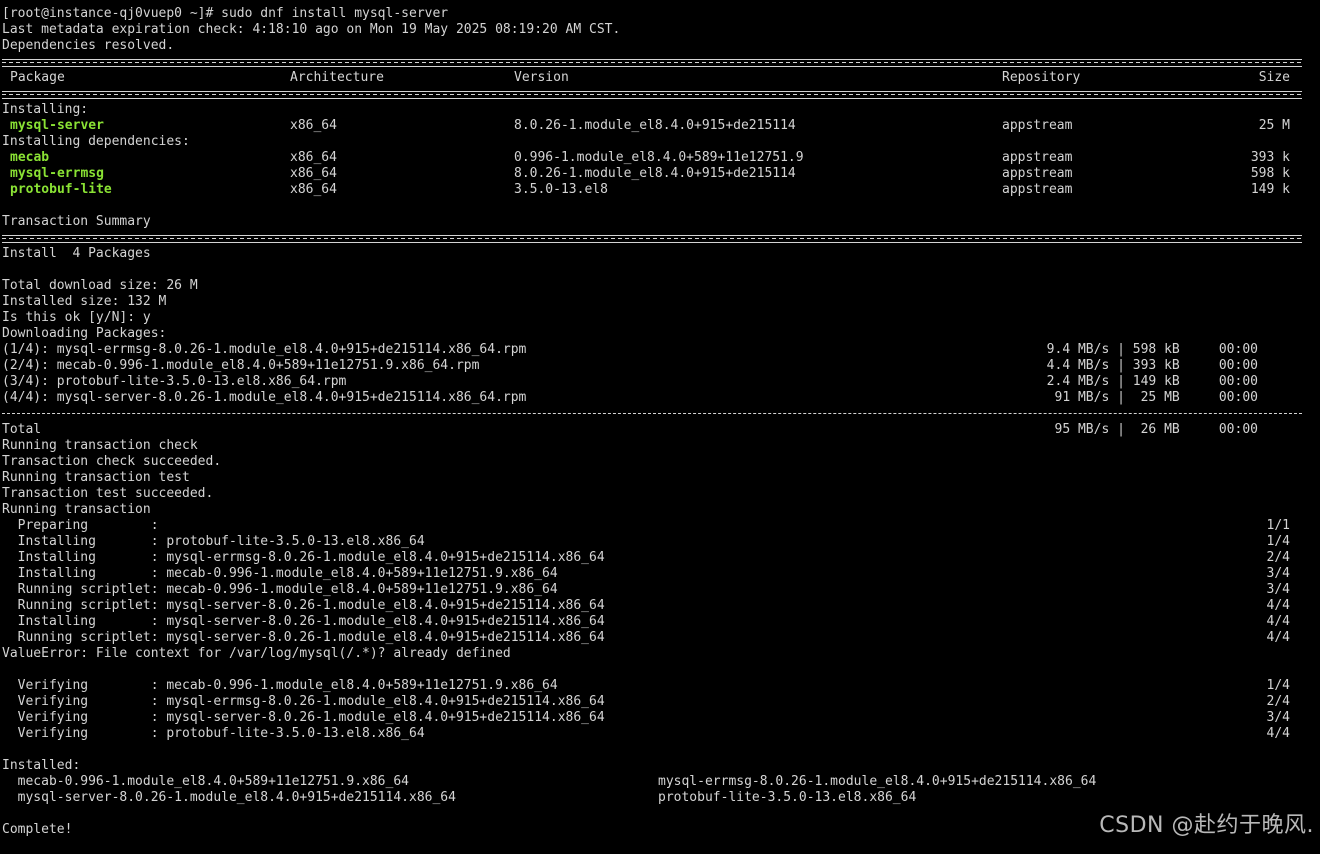  Describe the element at coordinates (41, 765) in the screenshot. I see `installed-label: Installed:` at that location.